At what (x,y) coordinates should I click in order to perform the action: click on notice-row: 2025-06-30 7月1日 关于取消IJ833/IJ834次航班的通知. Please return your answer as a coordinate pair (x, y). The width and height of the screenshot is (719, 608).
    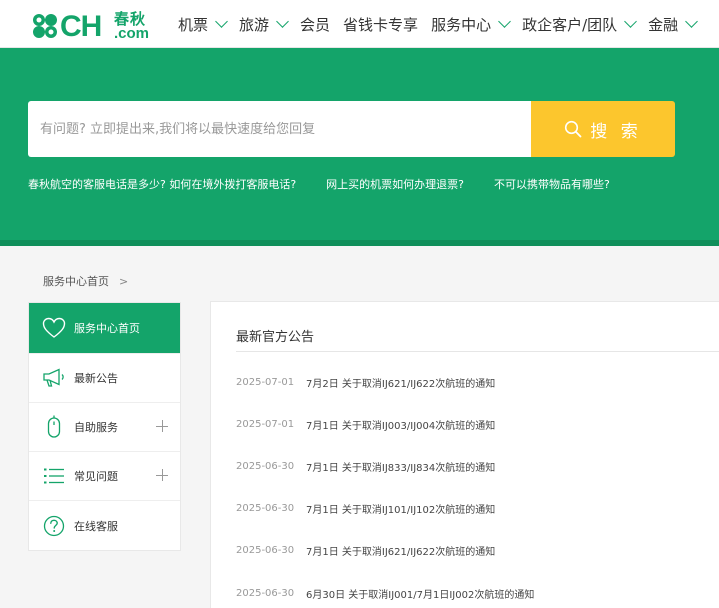
    Looking at the image, I should click on (365, 466).